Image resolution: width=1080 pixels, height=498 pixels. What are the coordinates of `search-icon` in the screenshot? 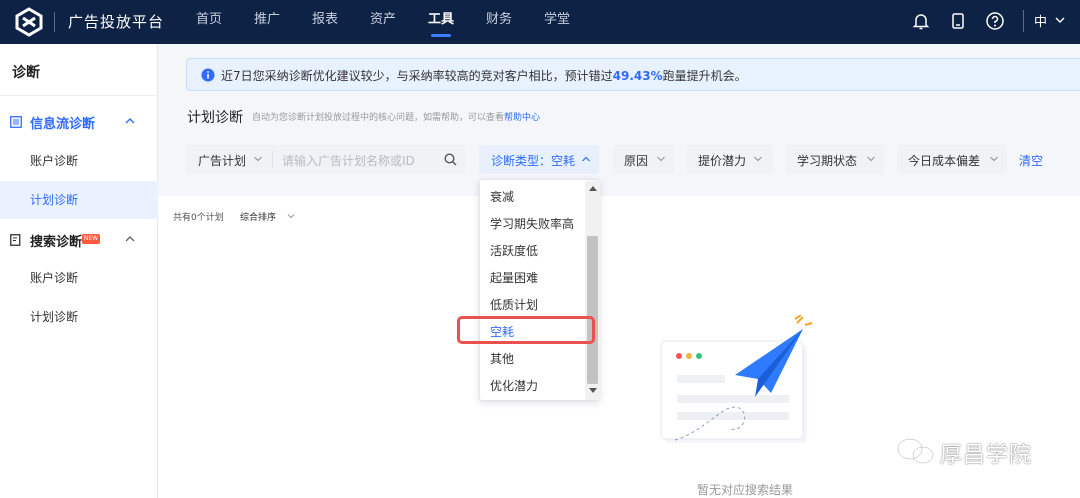 It's located at (450, 159).